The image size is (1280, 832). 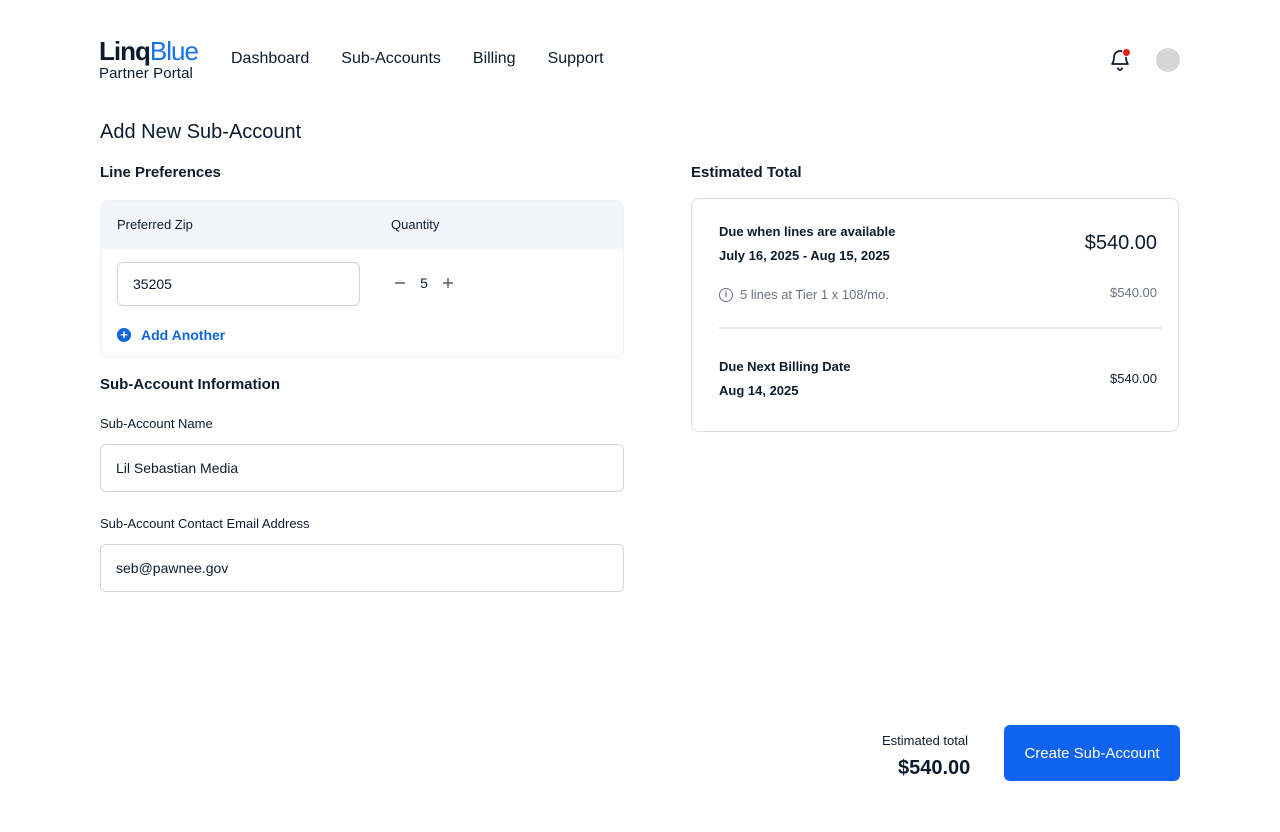 I want to click on line-detail: 5 lines at Tier 1 x 108/mo., so click(x=814, y=294).